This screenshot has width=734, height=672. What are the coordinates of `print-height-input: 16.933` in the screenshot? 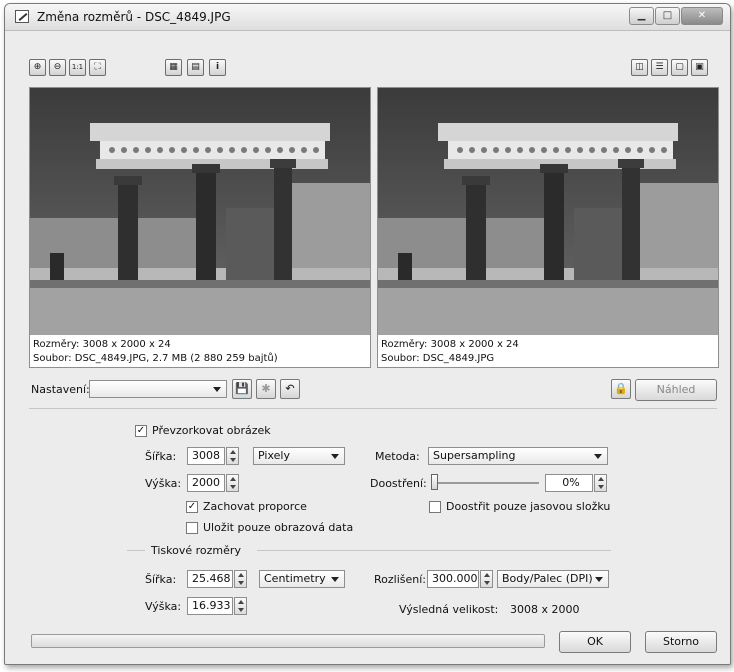 It's located at (210, 606).